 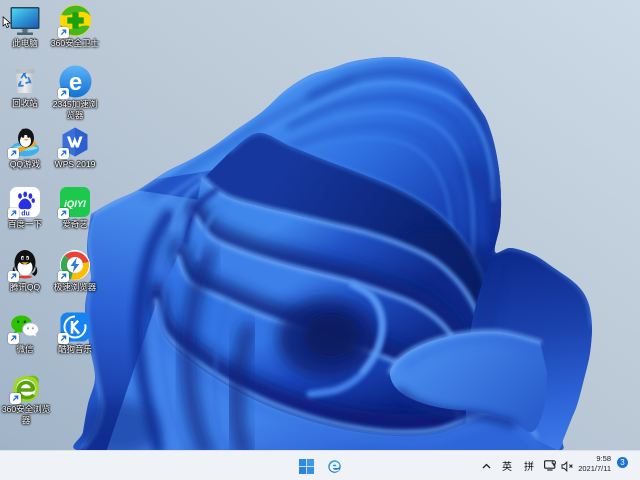 I want to click on svg-text: du, so click(x=25, y=214).